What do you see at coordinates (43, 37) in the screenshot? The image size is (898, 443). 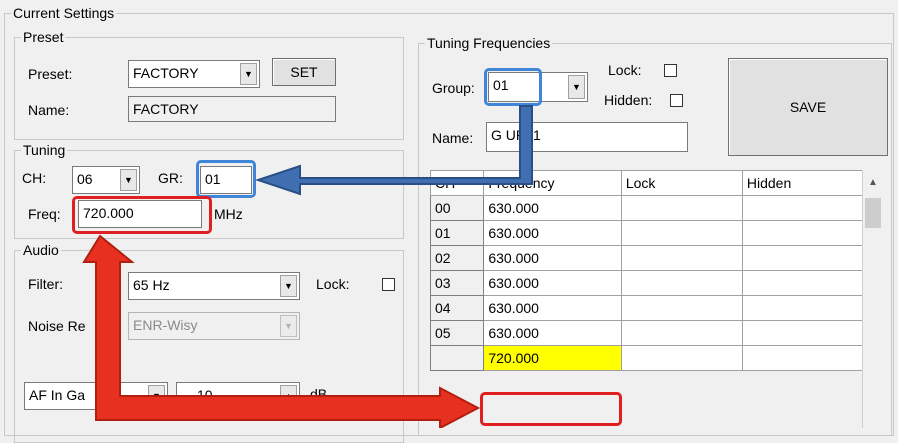 I see `preset-title: Preset` at bounding box center [43, 37].